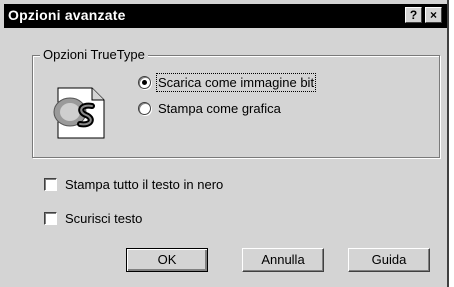  I want to click on checkbox-print-black-text: Stampa tutto il testo in nero, so click(133, 184).